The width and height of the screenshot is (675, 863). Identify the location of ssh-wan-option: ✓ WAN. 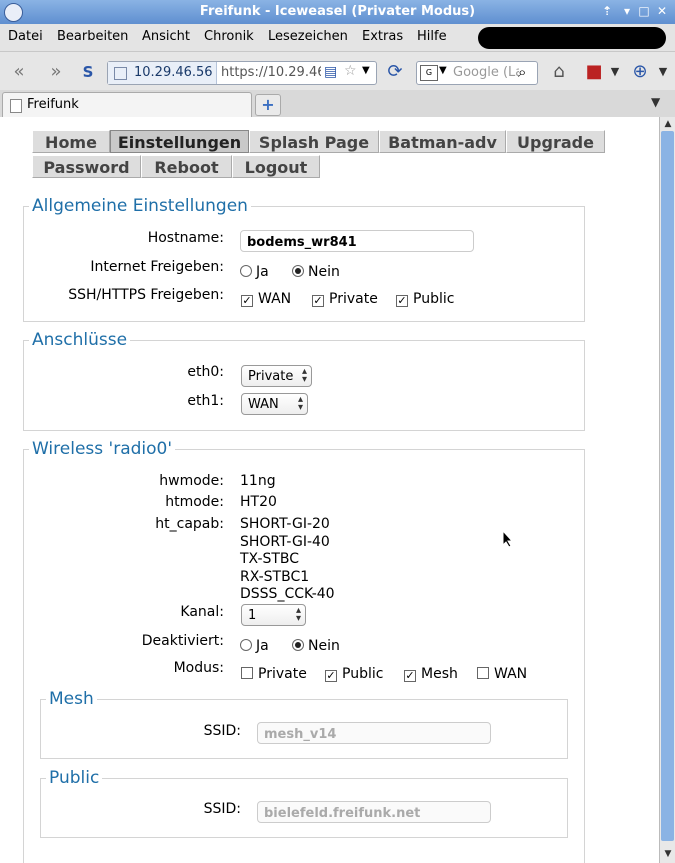
(266, 299).